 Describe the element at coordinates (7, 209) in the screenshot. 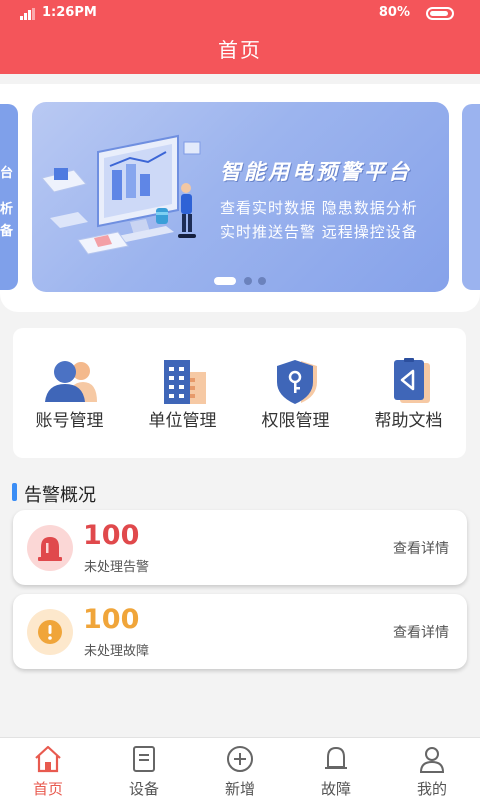

I see `peek-char: 析` at that location.